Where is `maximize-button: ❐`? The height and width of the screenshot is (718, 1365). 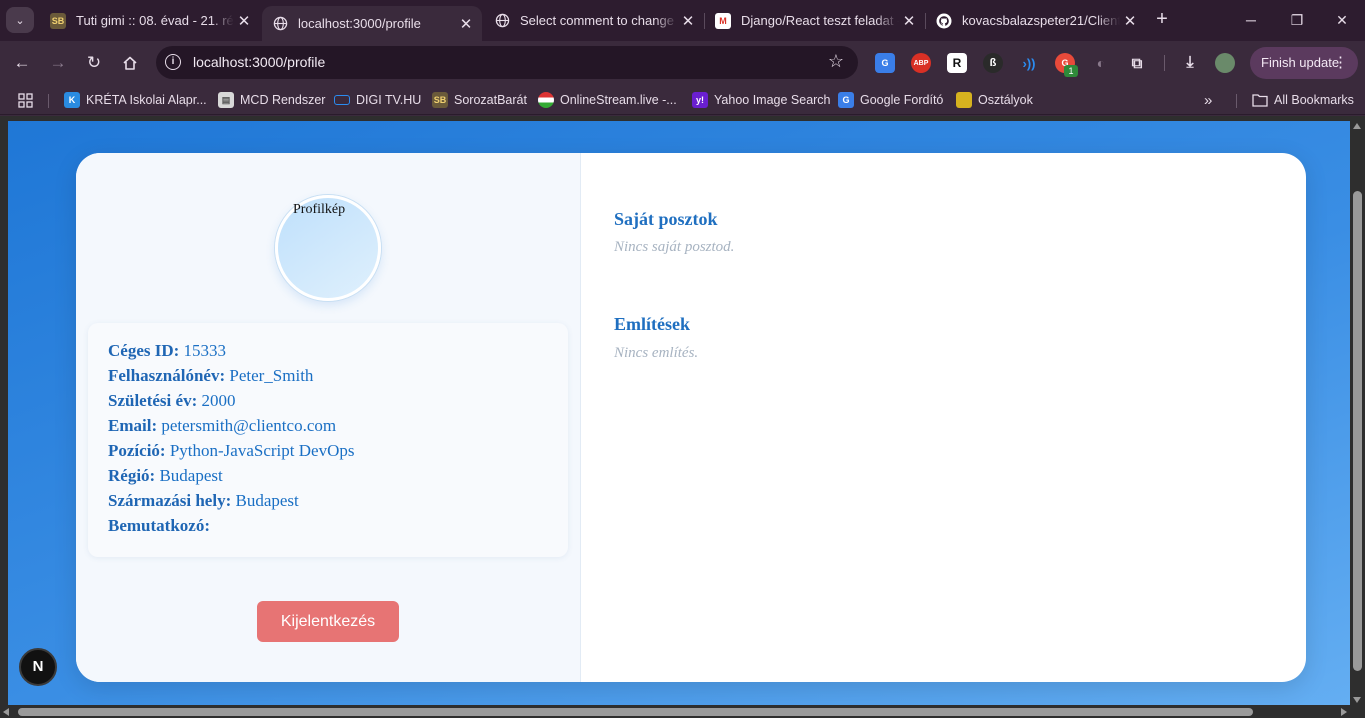
maximize-button: ❐ is located at coordinates (1297, 20).